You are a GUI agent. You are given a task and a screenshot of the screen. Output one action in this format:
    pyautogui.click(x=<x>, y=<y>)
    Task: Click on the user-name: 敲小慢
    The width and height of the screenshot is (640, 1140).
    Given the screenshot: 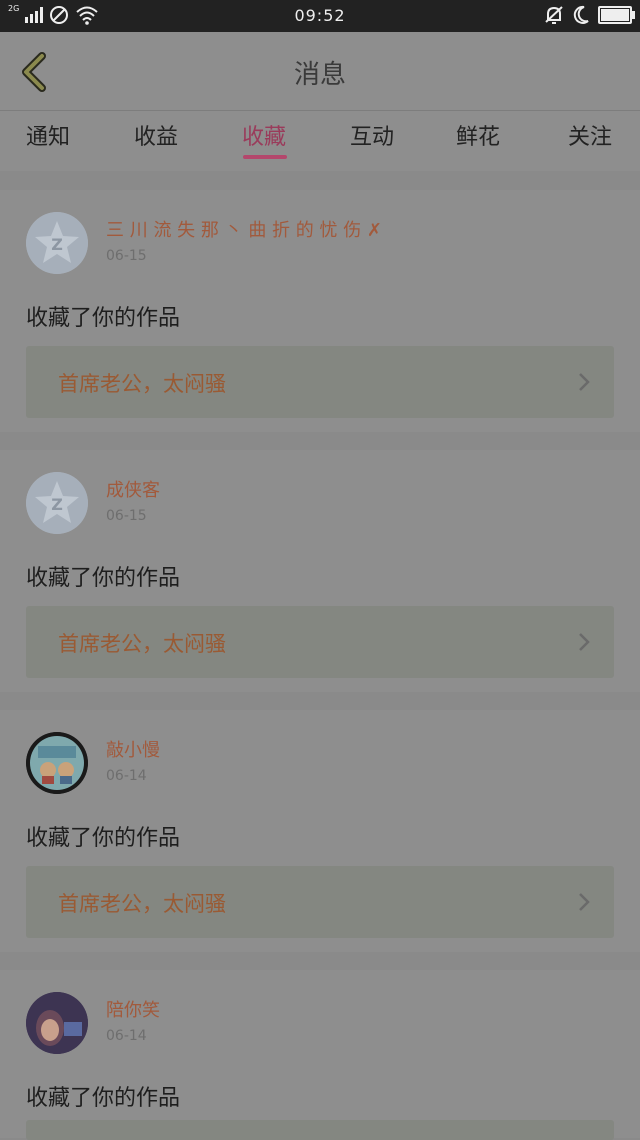 What is the action you would take?
    pyautogui.click(x=133, y=749)
    